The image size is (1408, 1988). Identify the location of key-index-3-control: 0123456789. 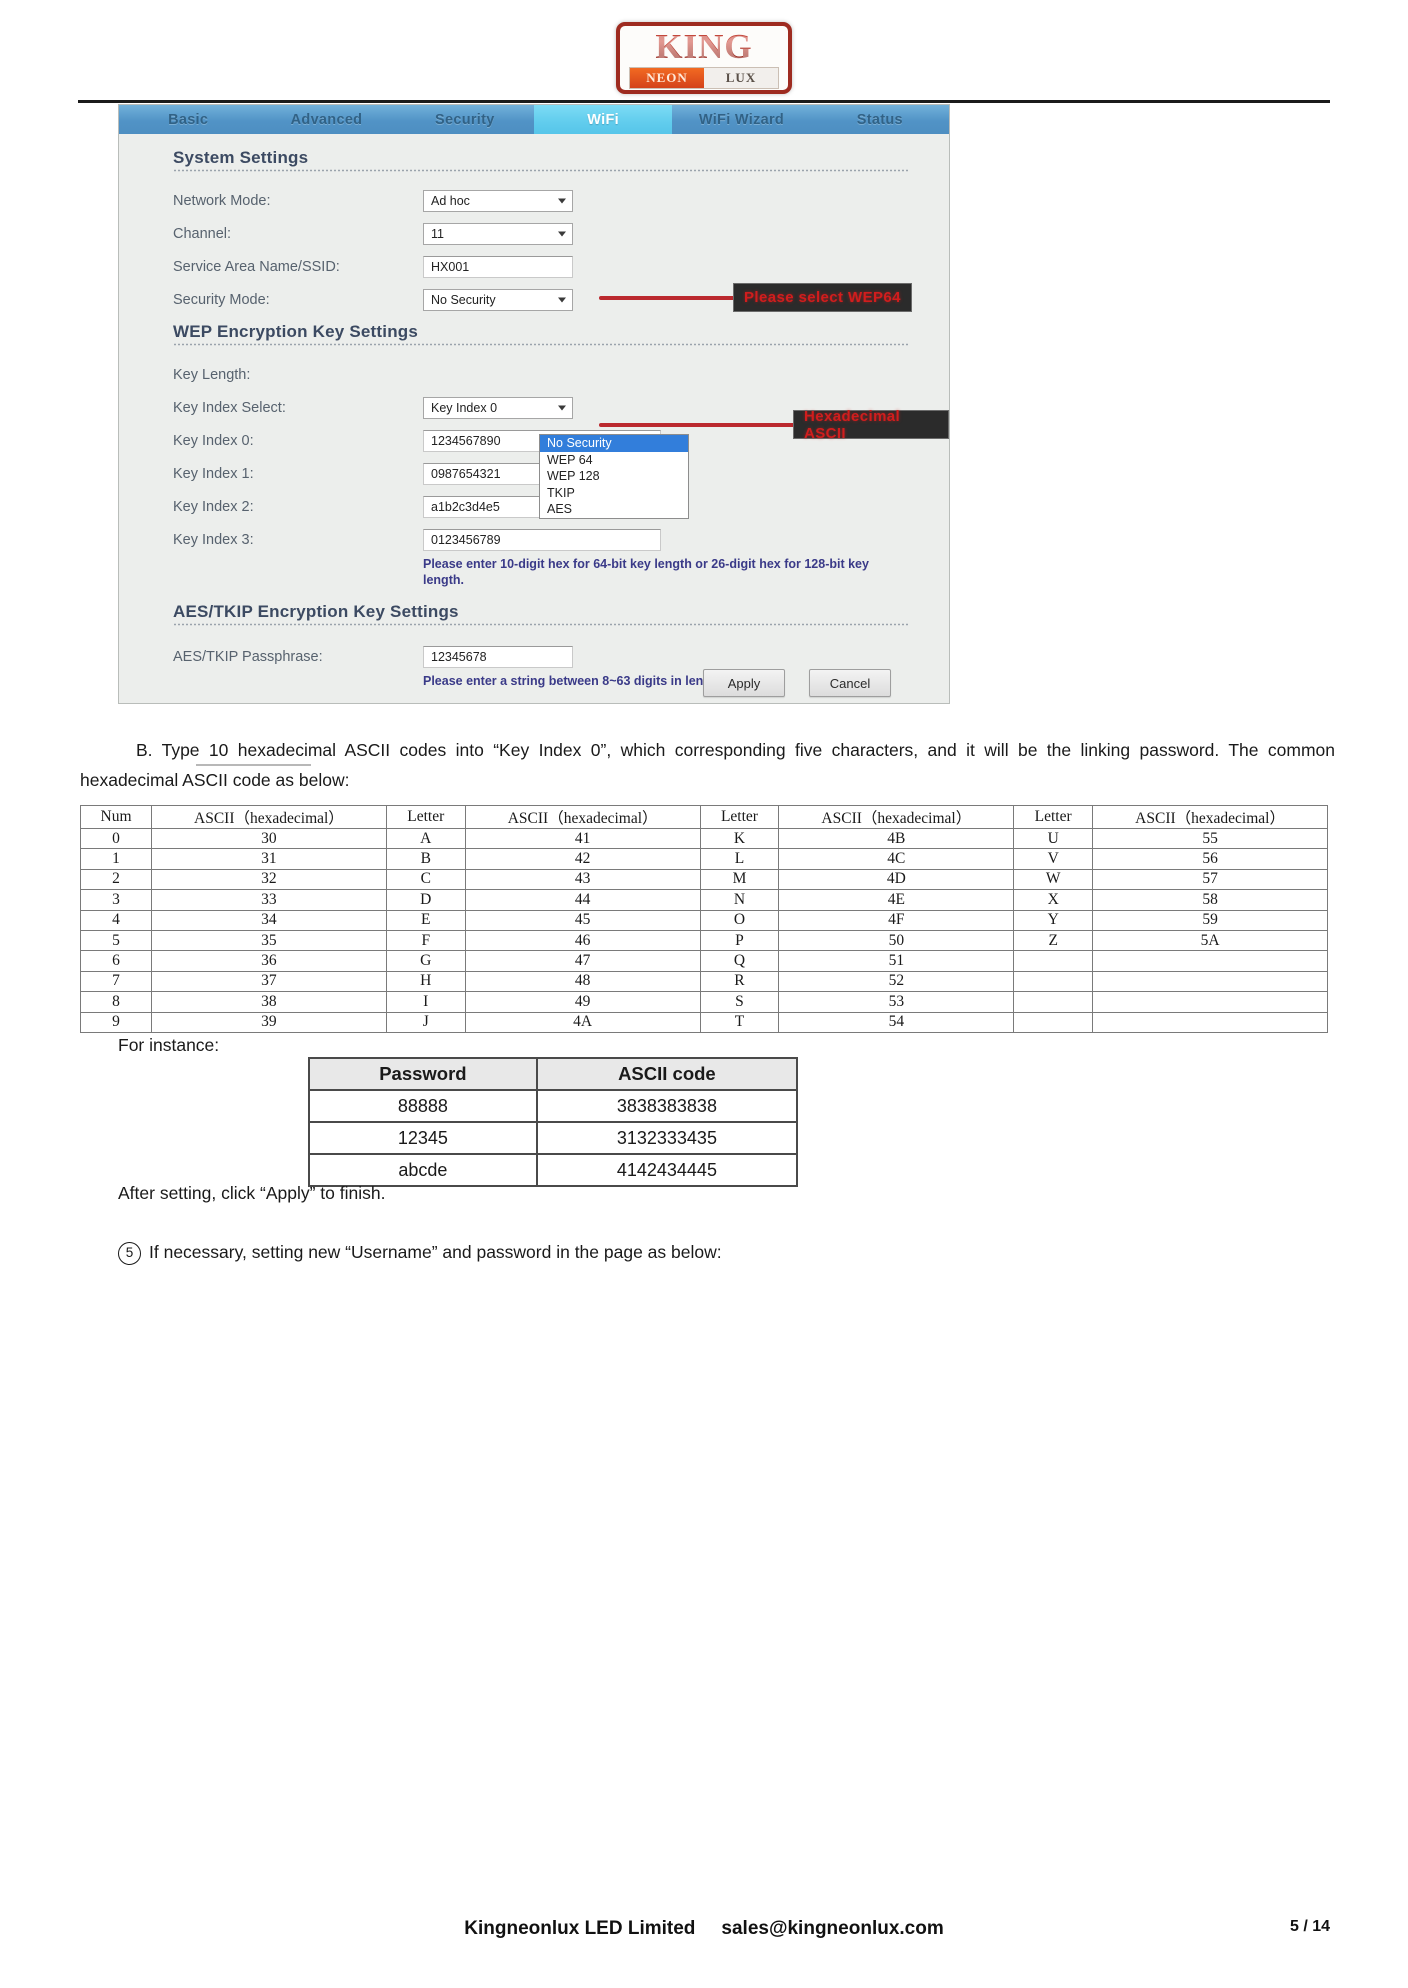
(542, 539).